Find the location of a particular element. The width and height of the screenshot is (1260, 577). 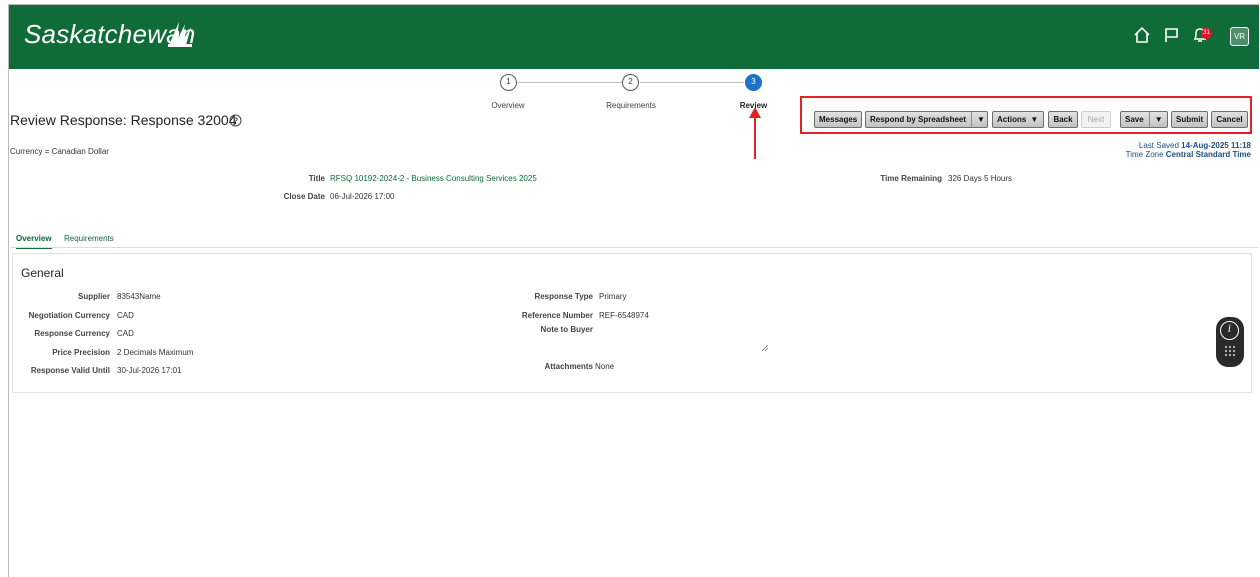

actions-button: Actions ▼ is located at coordinates (1018, 119).